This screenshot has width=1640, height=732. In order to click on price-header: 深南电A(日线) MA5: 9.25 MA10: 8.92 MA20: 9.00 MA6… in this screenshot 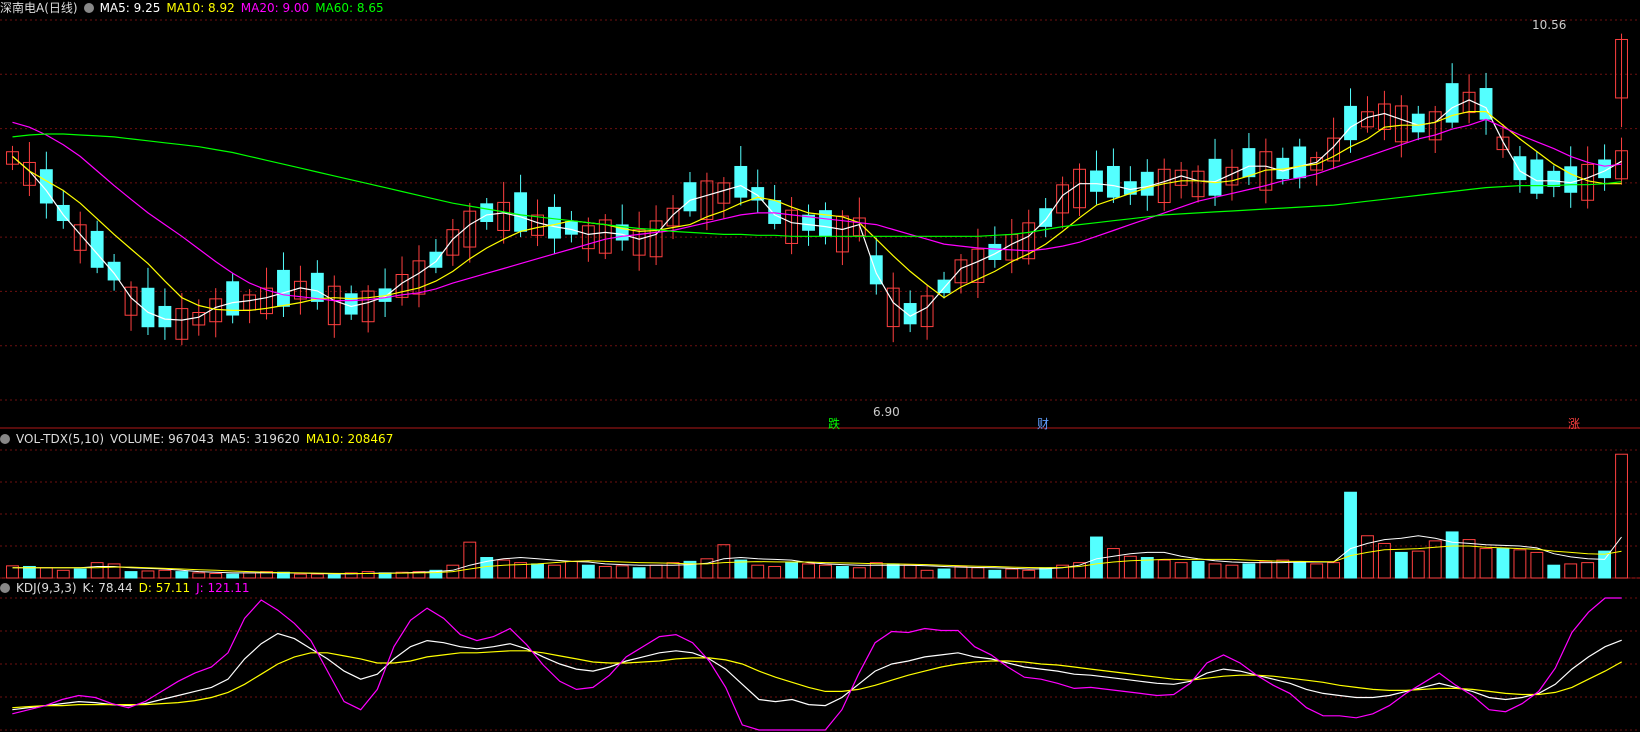, I will do `click(195, 8)`.